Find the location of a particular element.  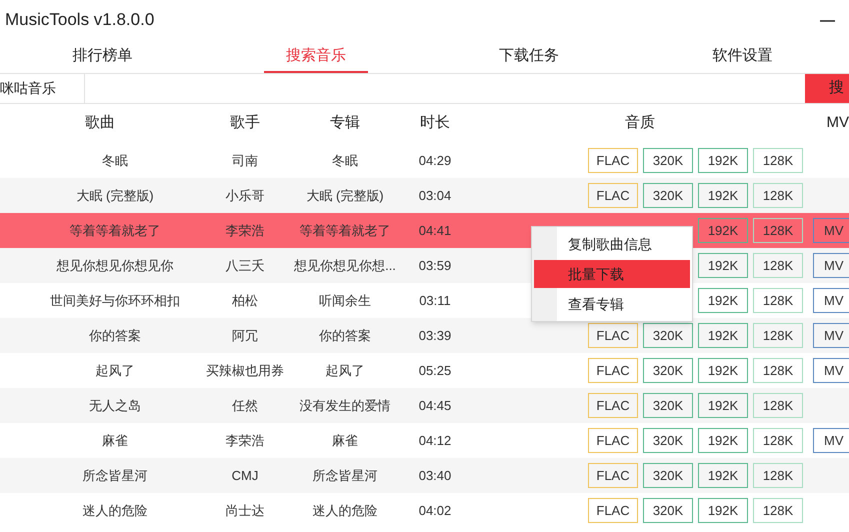

table-cell-text: 03:59 is located at coordinates (435, 265).